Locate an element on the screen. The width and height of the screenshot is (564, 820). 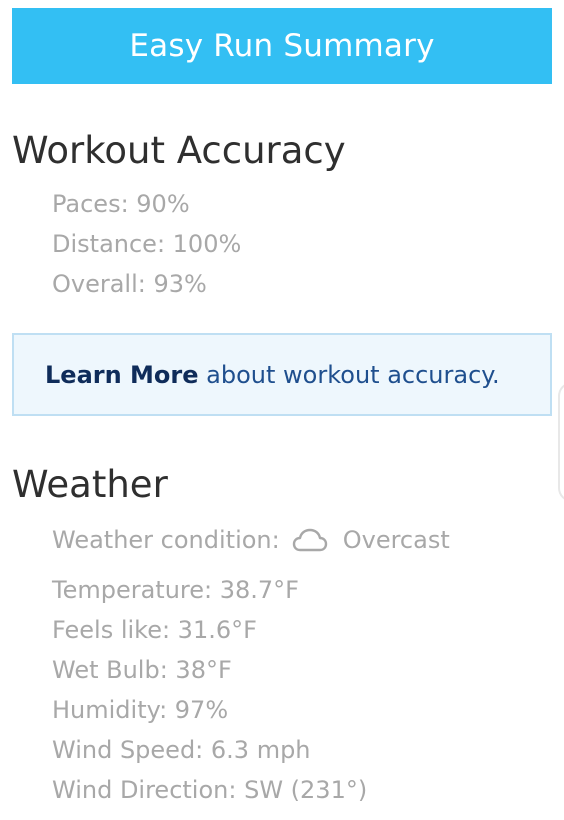
weather-condition-label: Weather condition: is located at coordinates (166, 540).